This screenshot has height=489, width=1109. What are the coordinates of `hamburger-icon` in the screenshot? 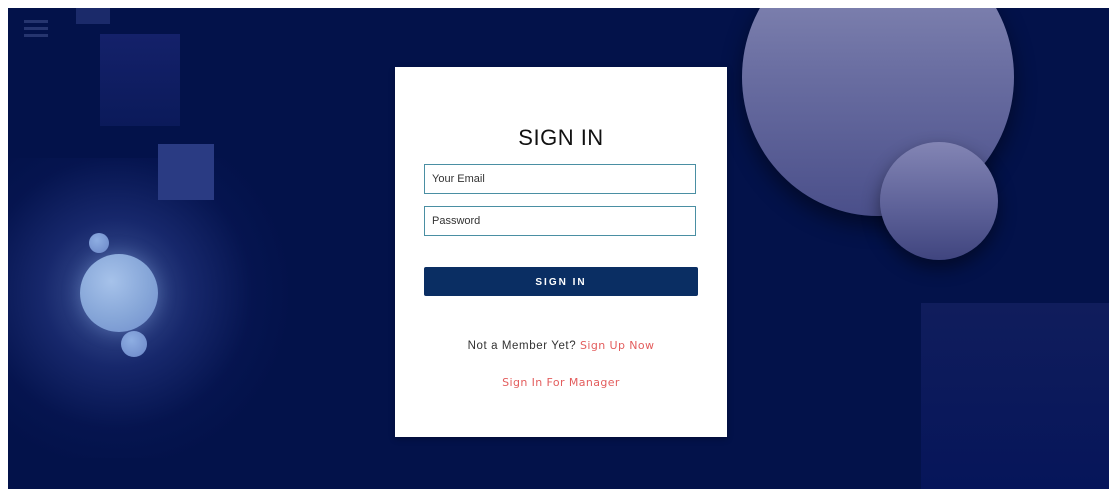 It's located at (36, 29).